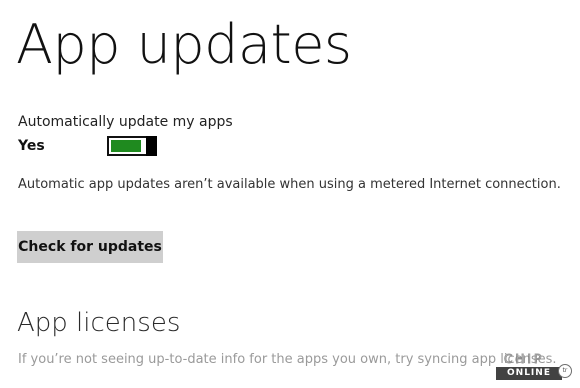  Describe the element at coordinates (126, 146) in the screenshot. I see `toggle-fill` at that location.